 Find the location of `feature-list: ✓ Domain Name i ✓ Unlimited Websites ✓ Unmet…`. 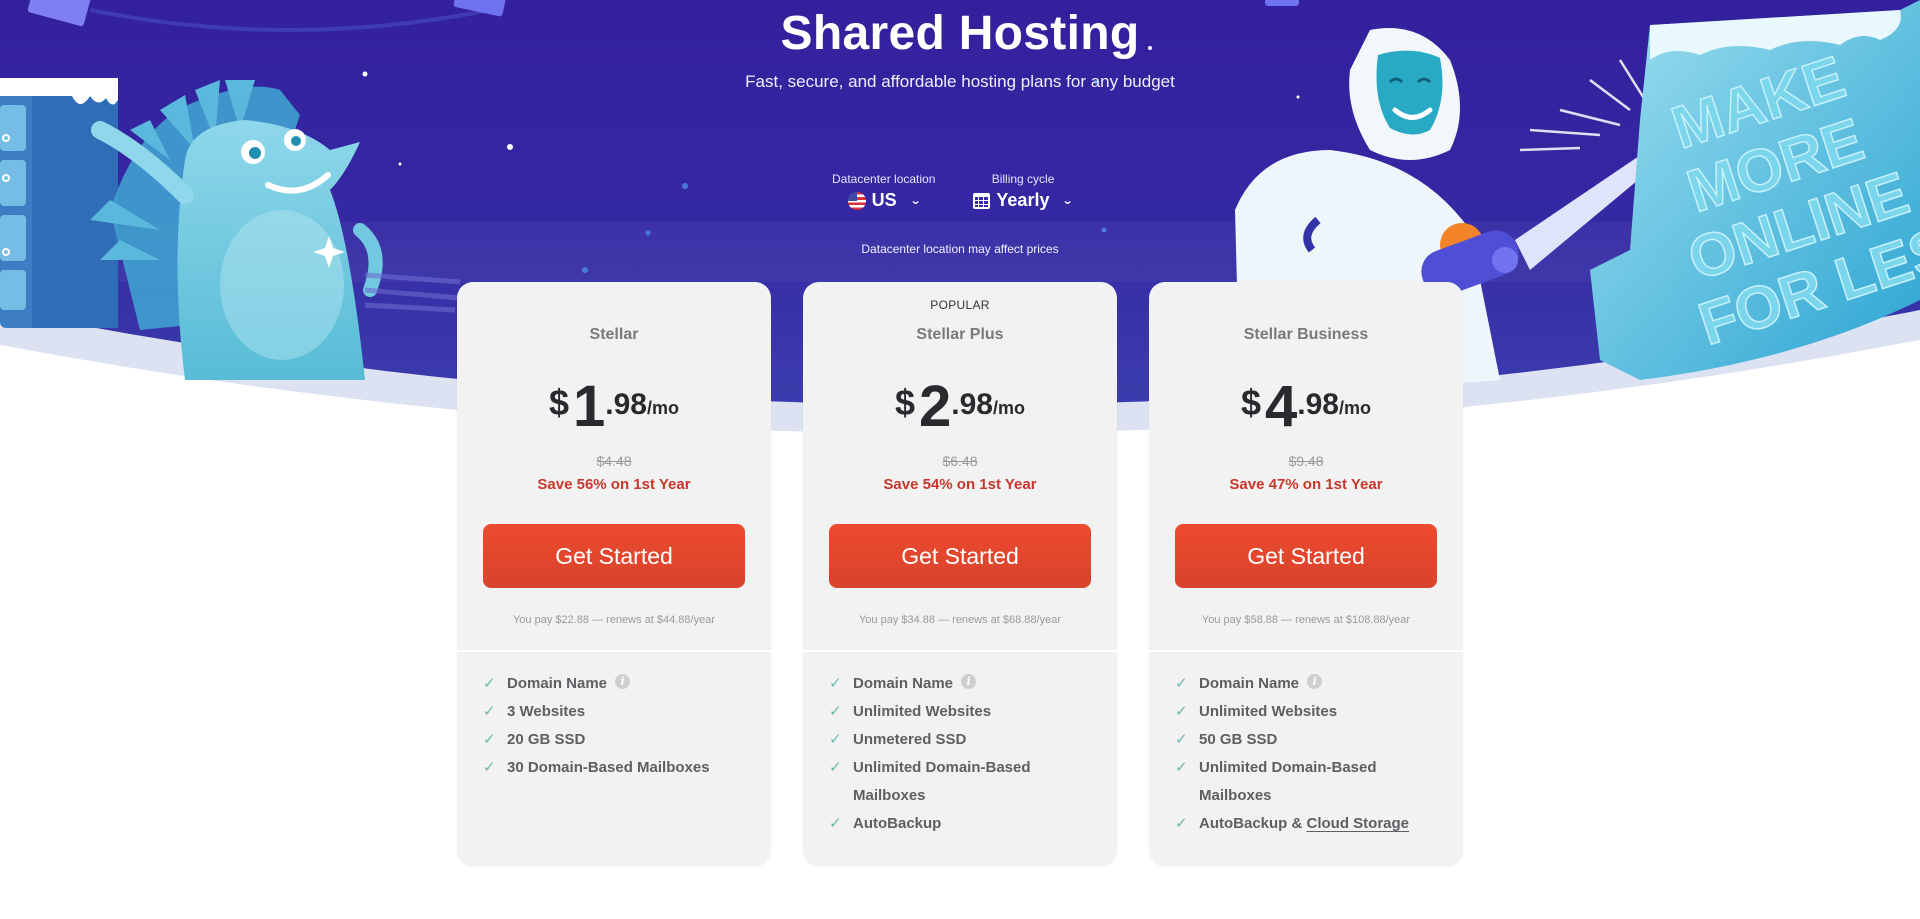

feature-list: ✓ Domain Name i ✓ Unlimited Websites ✓ Unmet… is located at coordinates (960, 745).